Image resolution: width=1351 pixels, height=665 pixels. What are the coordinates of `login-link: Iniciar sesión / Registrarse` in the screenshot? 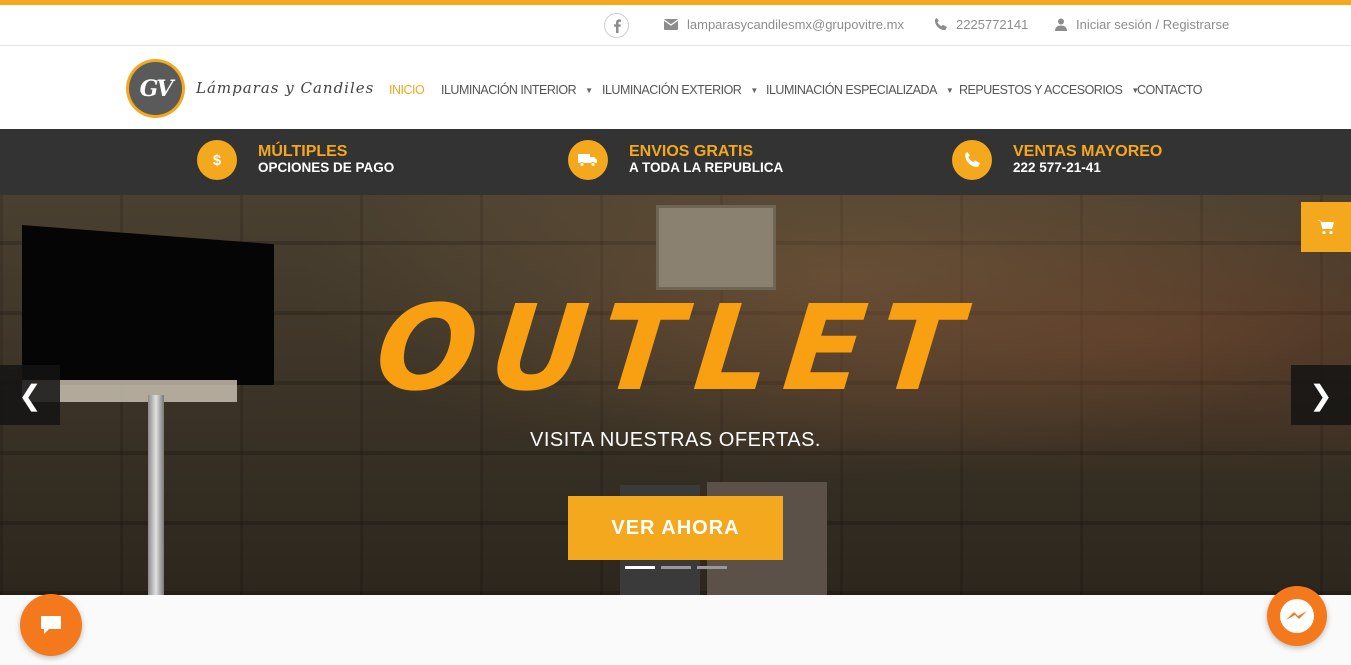 It's located at (1142, 24).